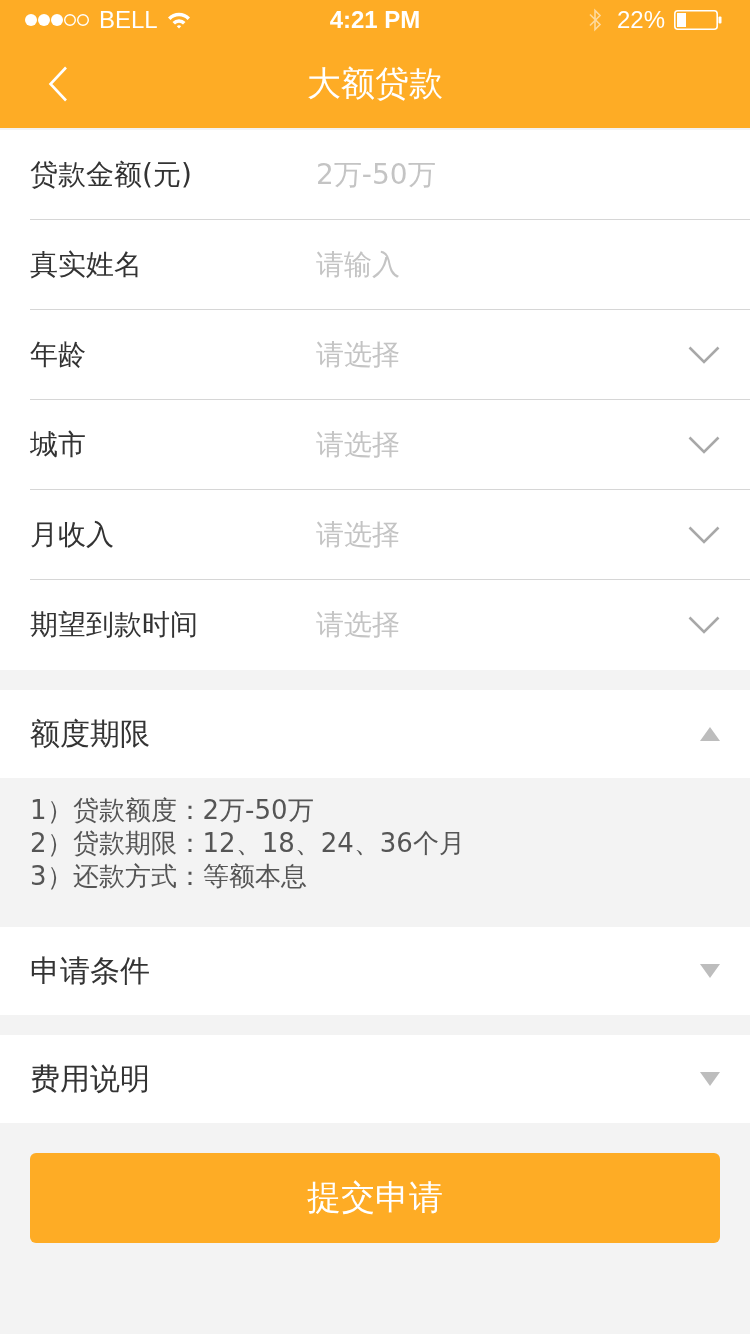 The width and height of the screenshot is (750, 1334). Describe the element at coordinates (168, 876) in the screenshot. I see `info-line: 3）还款方式：等额本息` at that location.